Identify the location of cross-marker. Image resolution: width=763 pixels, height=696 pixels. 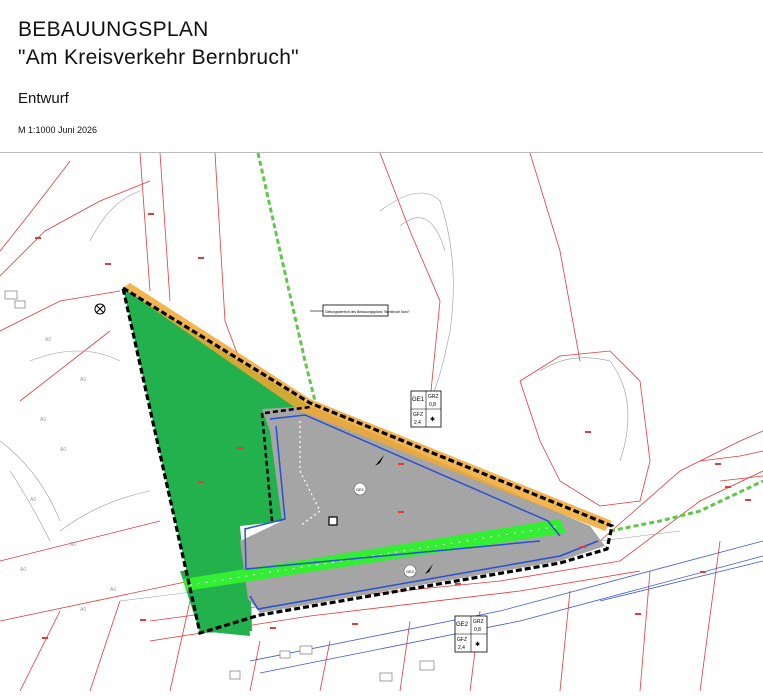
(100, 309).